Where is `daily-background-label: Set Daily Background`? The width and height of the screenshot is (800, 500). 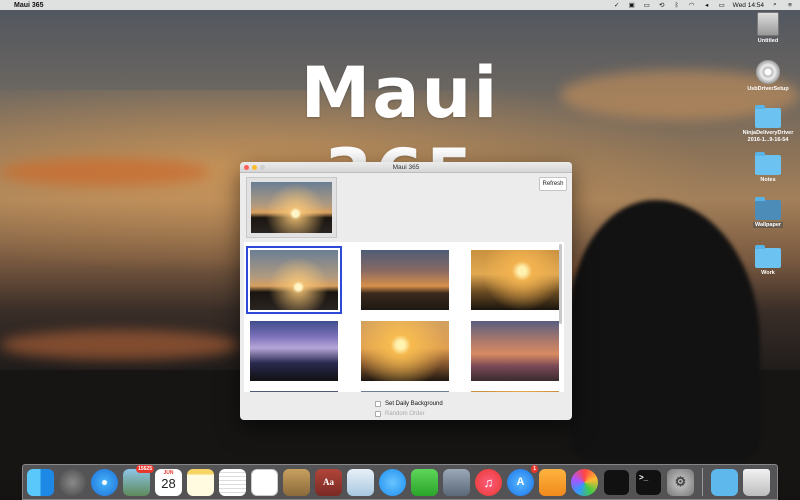 daily-background-label: Set Daily Background is located at coordinates (414, 404).